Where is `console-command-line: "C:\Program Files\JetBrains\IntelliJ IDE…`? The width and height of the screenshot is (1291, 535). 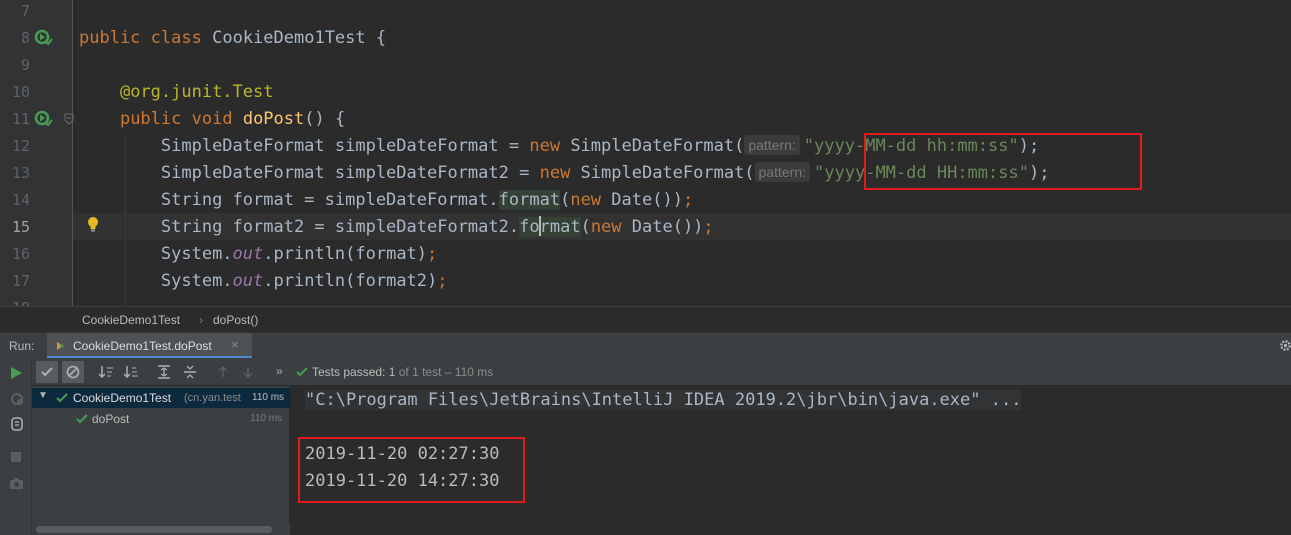
console-command-line: "C:\Program Files\JetBrains\IntelliJ IDE… is located at coordinates (663, 400).